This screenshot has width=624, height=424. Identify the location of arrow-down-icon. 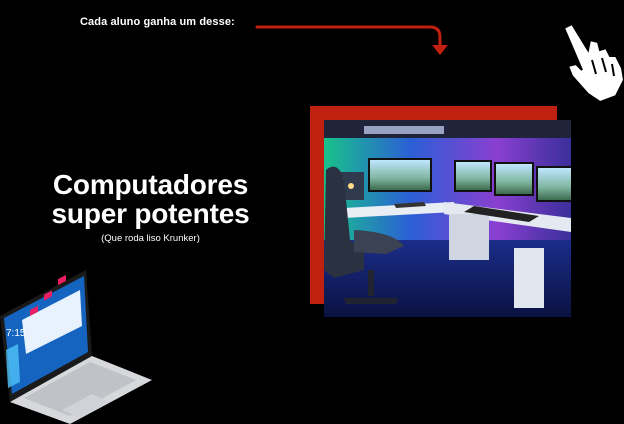
(351, 40).